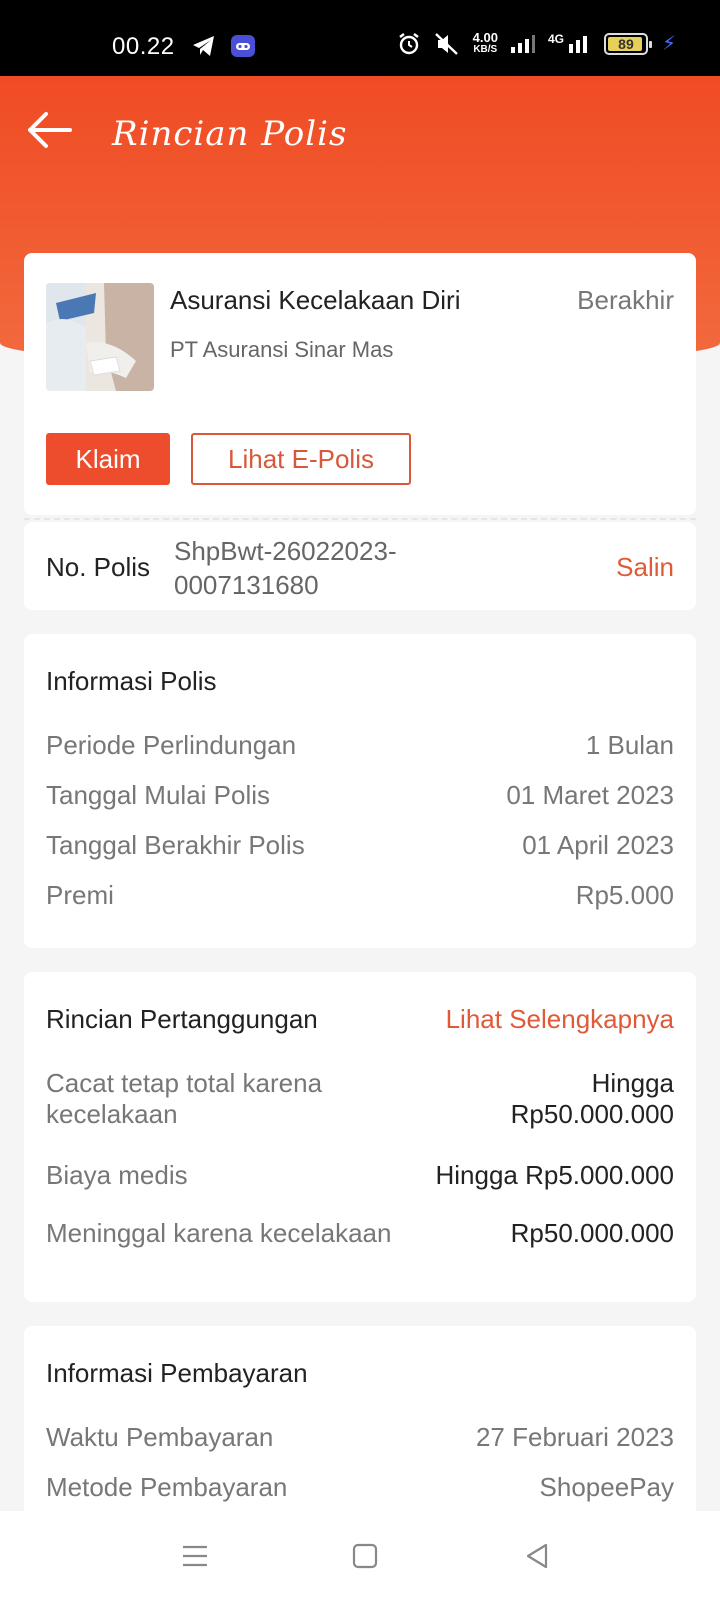 This screenshot has width=720, height=1600. I want to click on battery-icon: 89, so click(627, 43).